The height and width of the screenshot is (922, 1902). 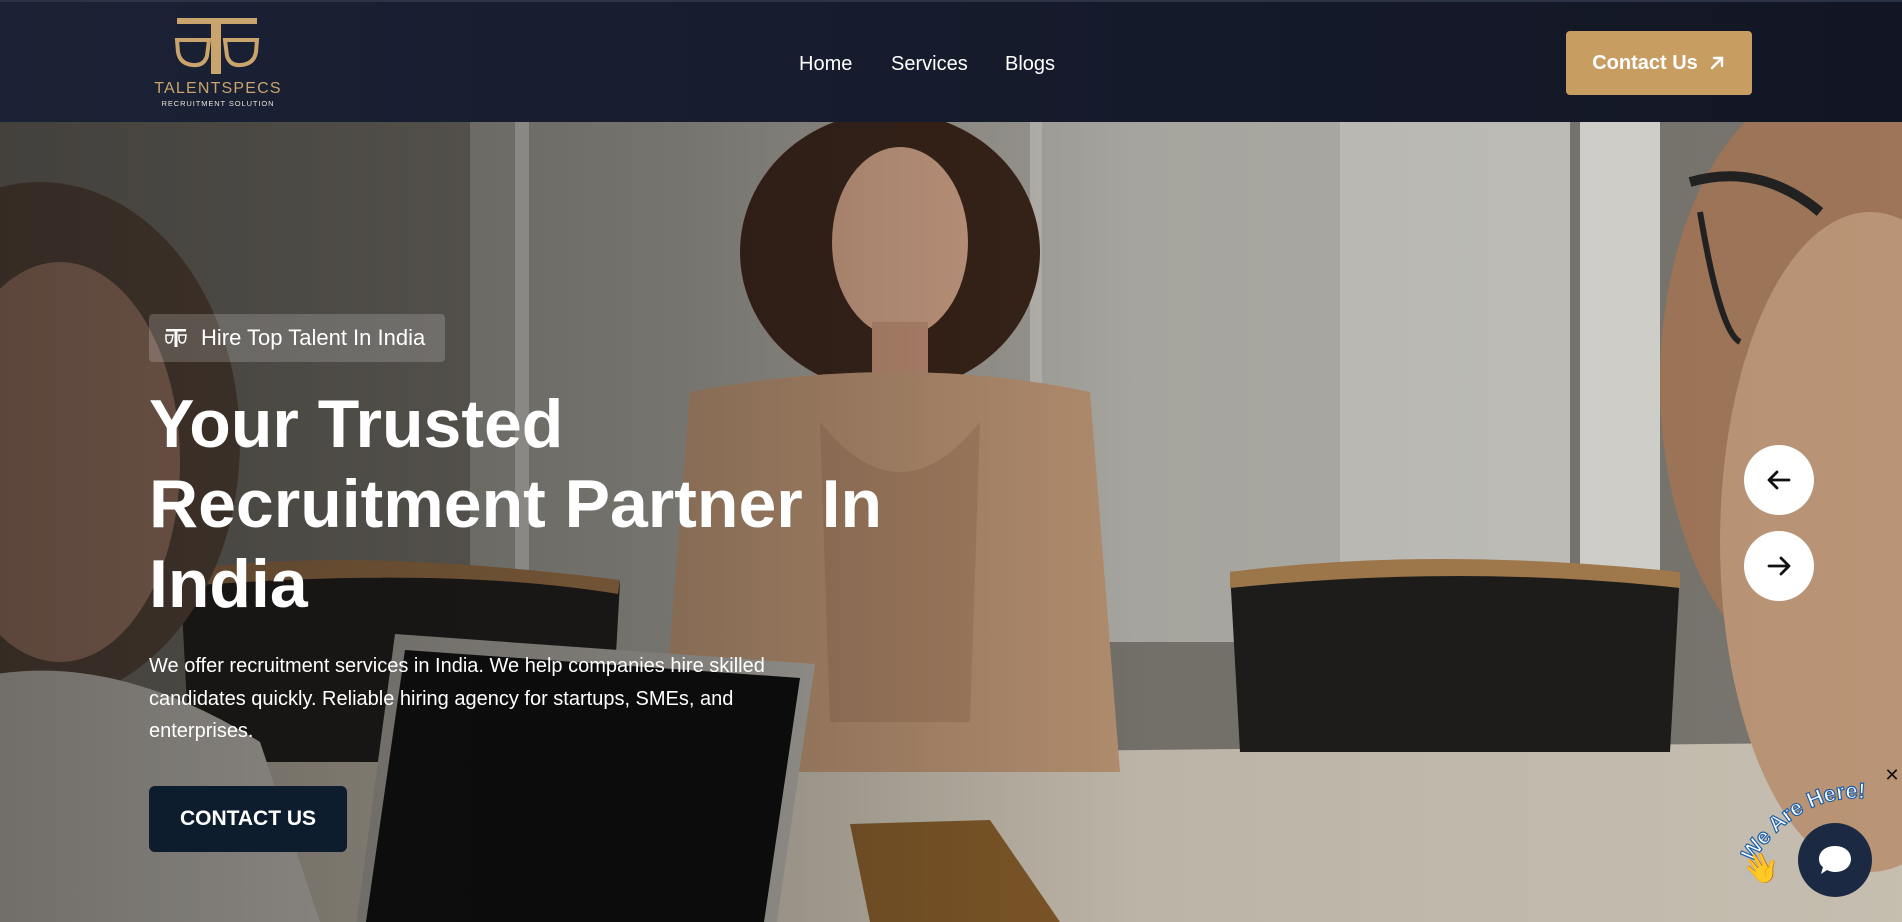 I want to click on hero-title-line-1: Your Trusted, so click(x=356, y=424).